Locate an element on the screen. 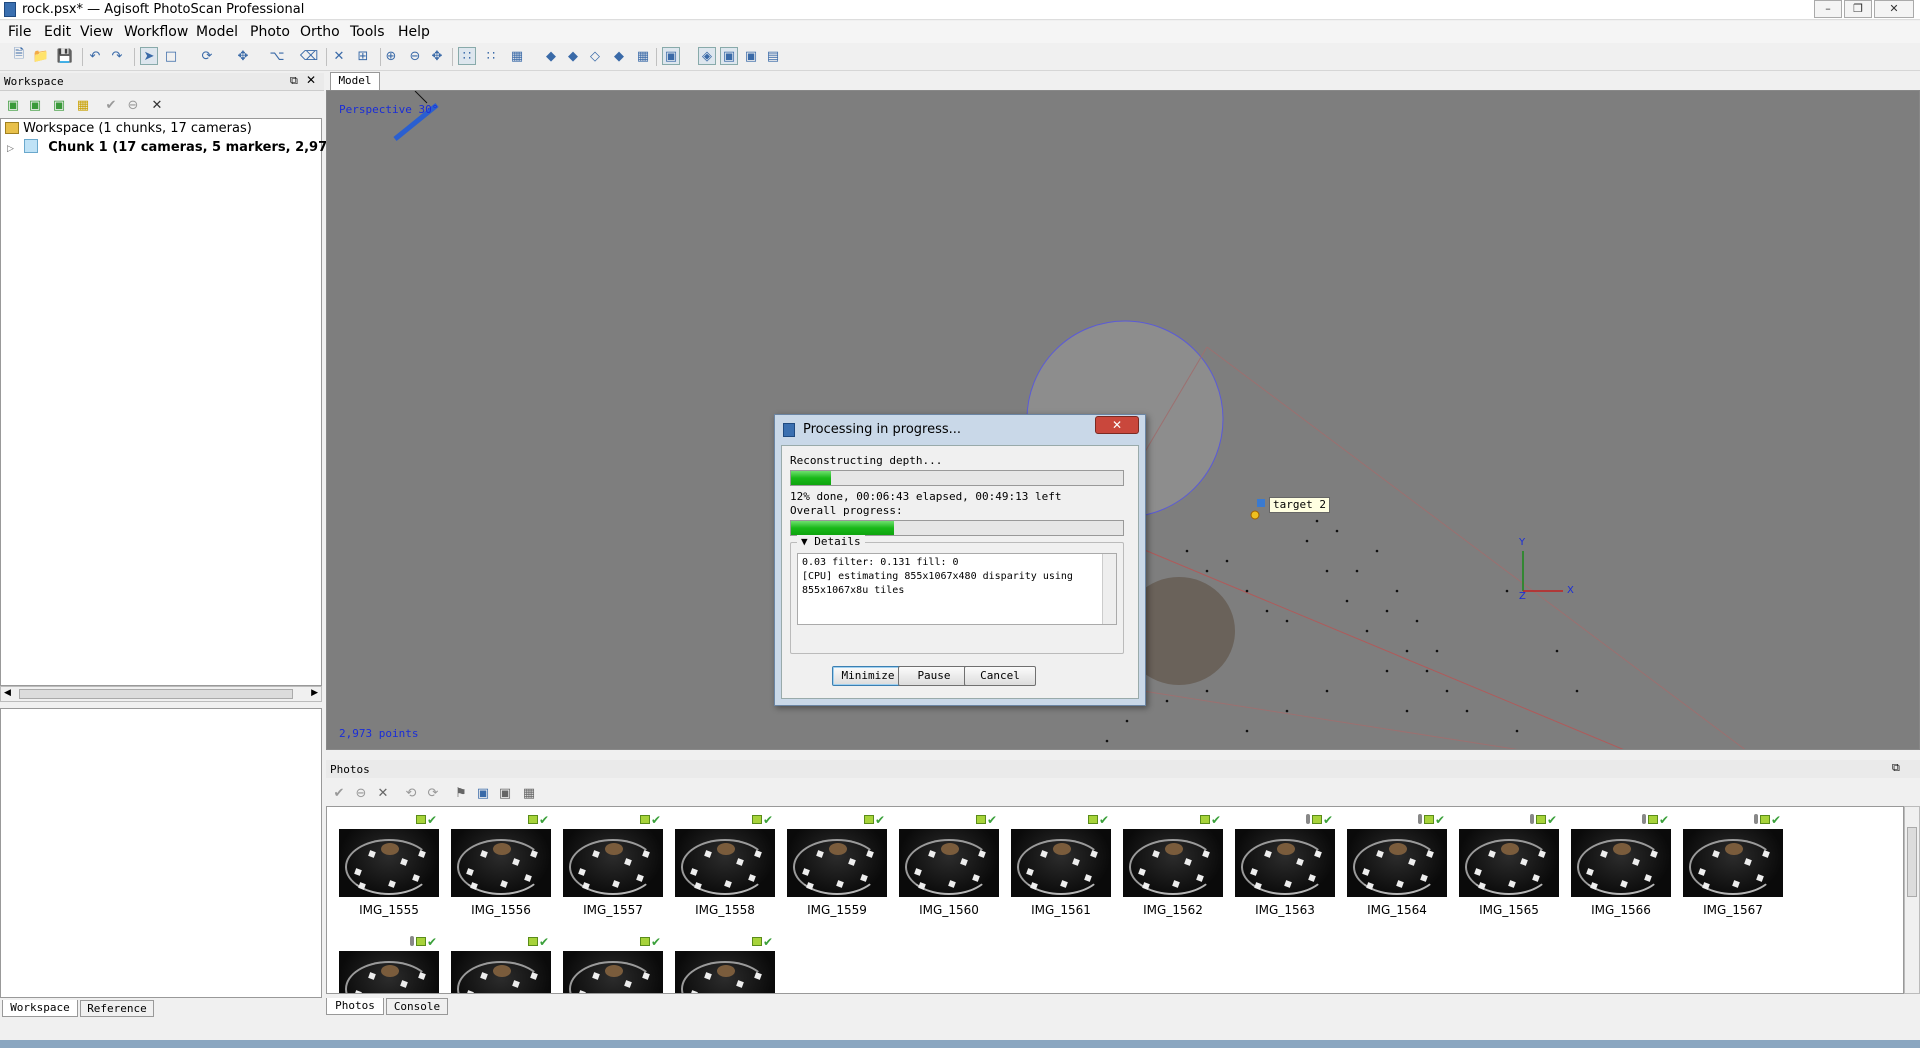 The height and width of the screenshot is (1048, 1920). rect-select-icon: □ is located at coordinates (171, 56).